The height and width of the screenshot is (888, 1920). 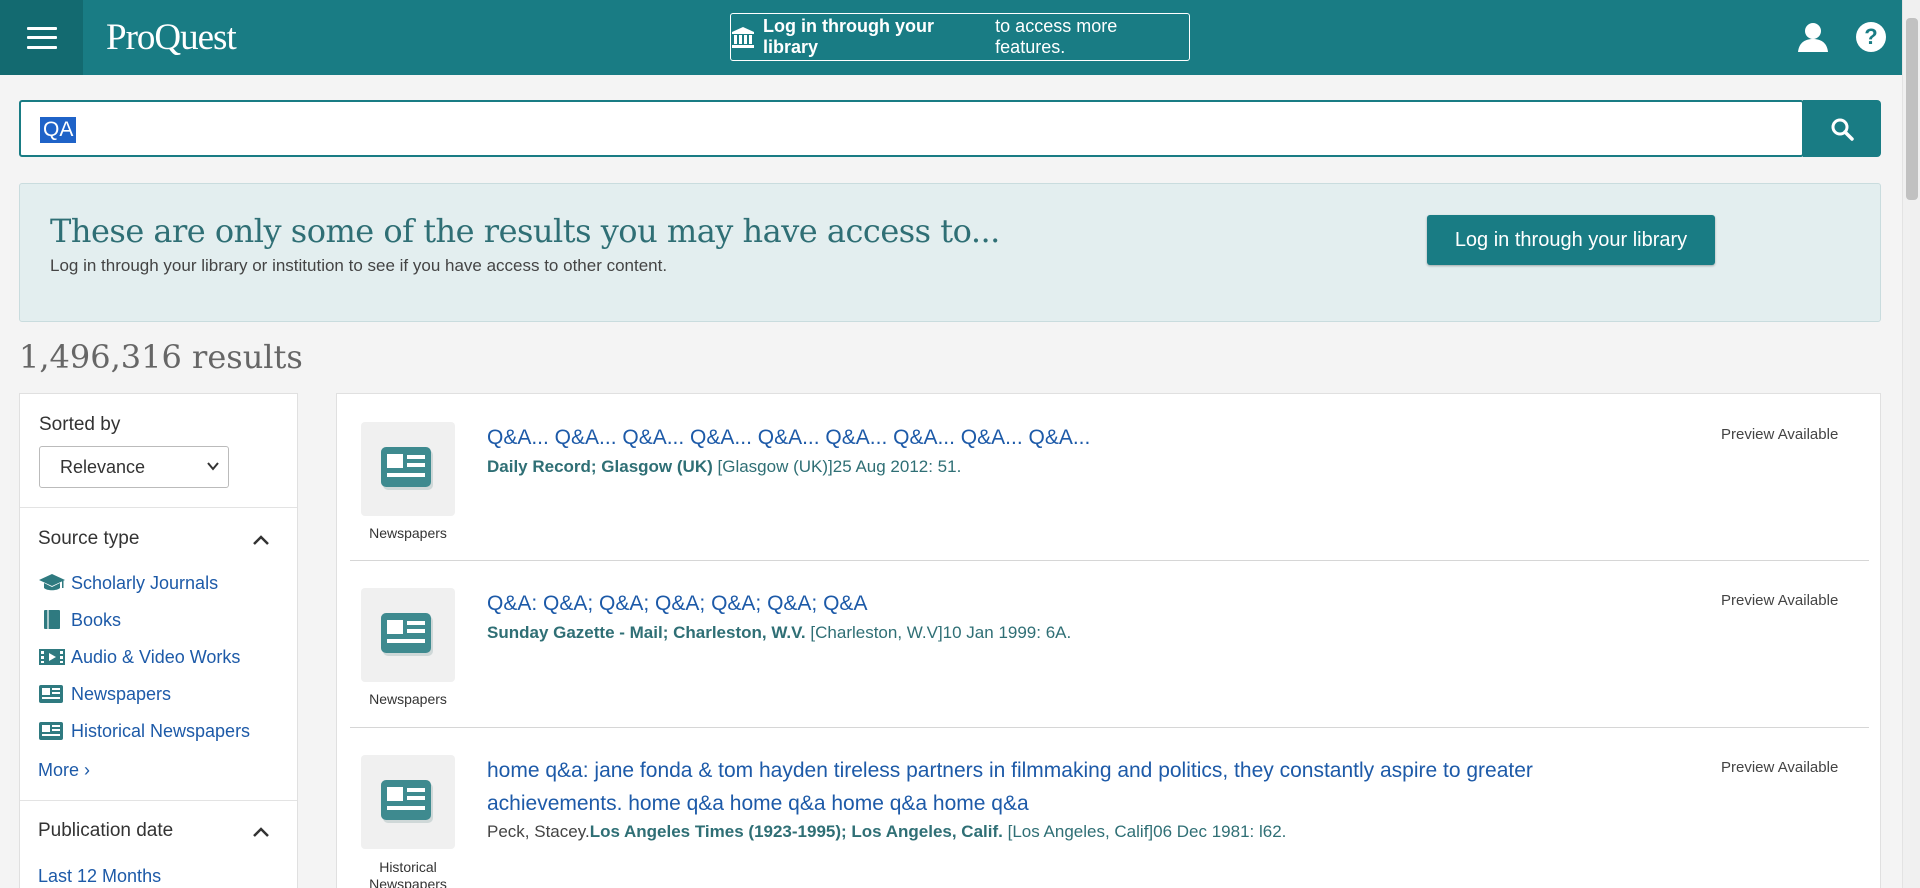 I want to click on more-source-types-link: More ›, so click(x=64, y=770).